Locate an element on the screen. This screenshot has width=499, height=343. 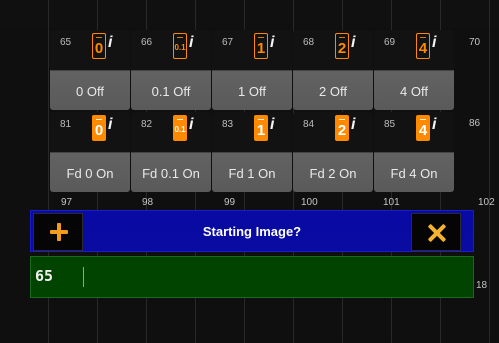
tile-footer: 4 Off is located at coordinates (414, 90).